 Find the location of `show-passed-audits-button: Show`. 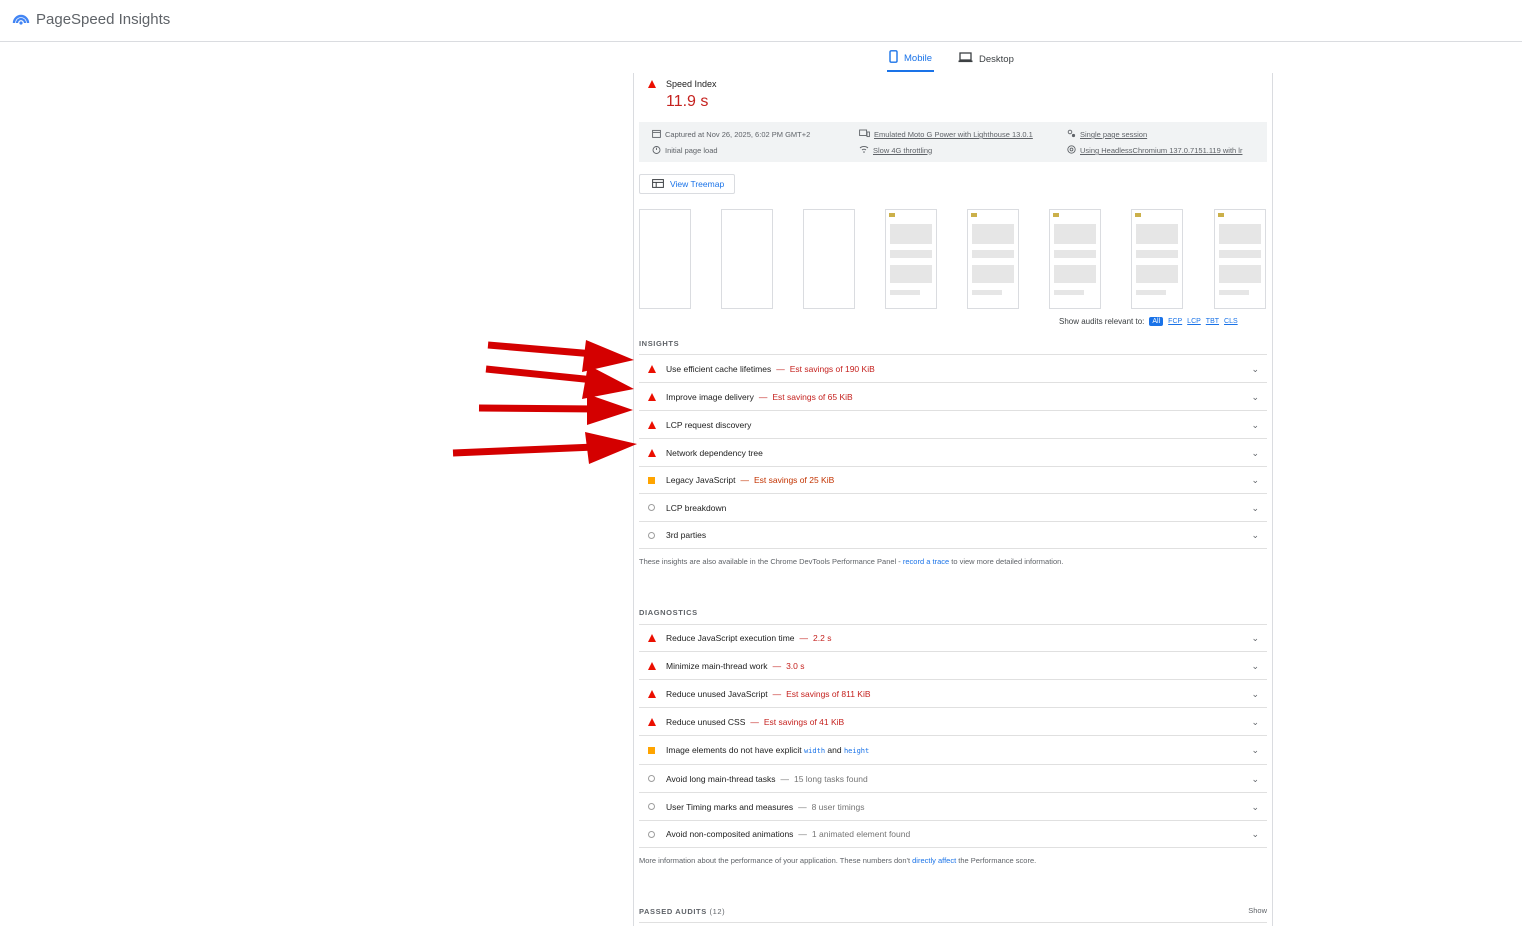

show-passed-audits-button: Show is located at coordinates (1257, 910).